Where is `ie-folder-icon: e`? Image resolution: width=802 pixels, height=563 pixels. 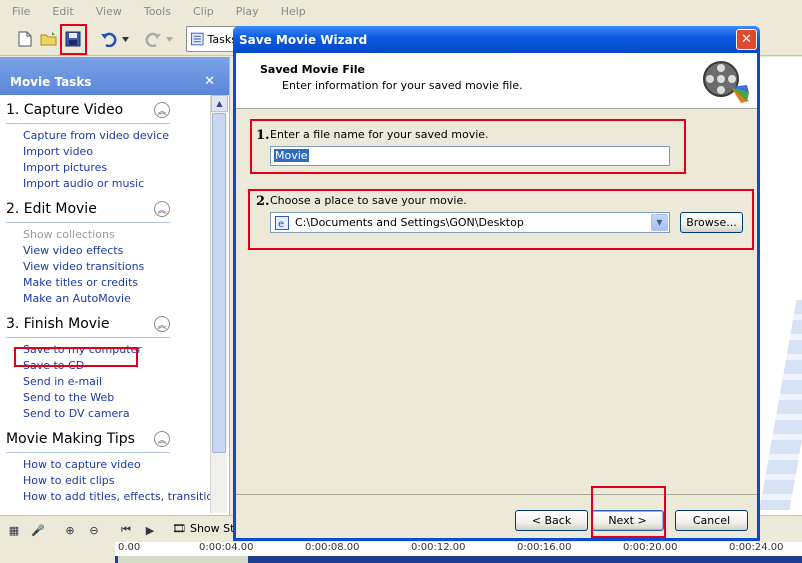 ie-folder-icon: e is located at coordinates (282, 222).